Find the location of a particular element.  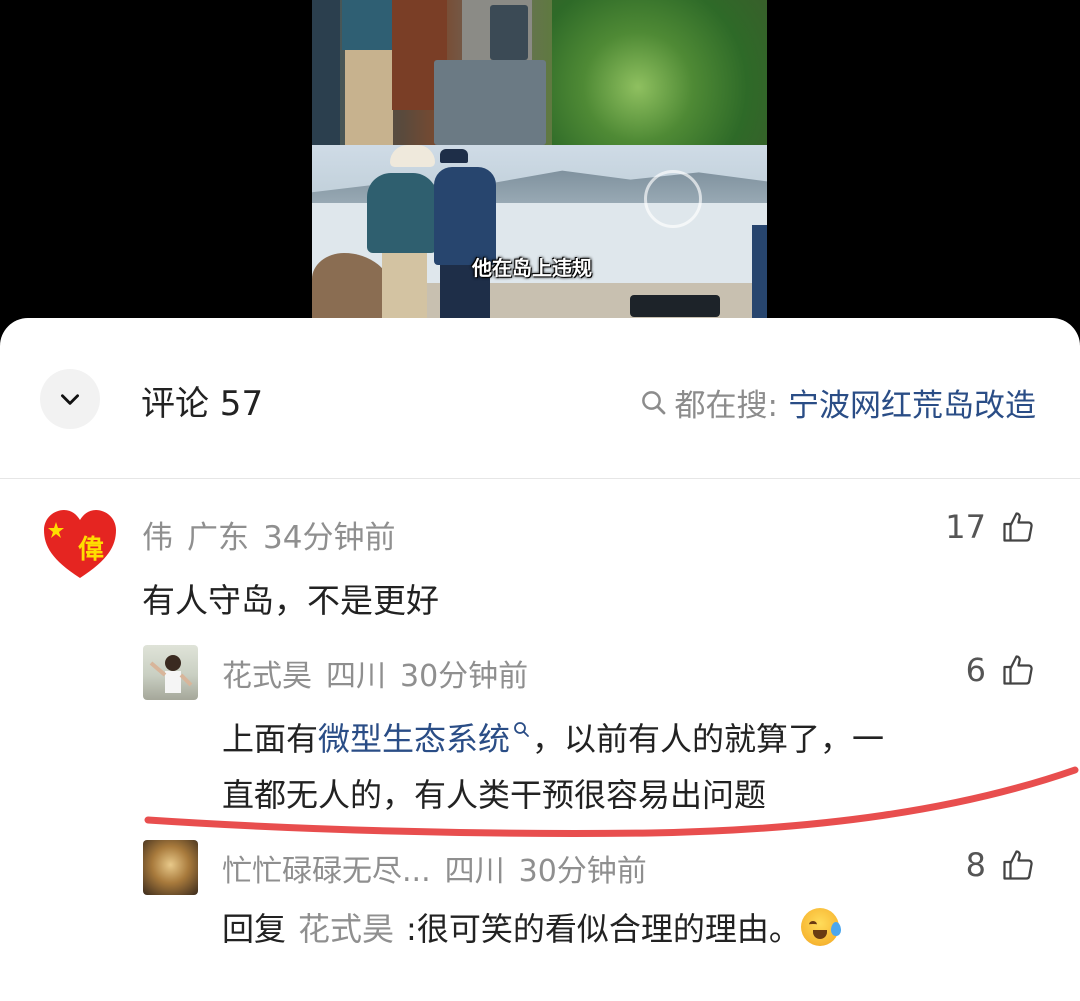

comment-user: 伟 is located at coordinates (157, 538).